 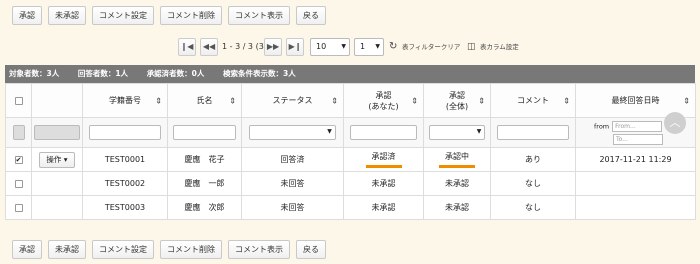 I want to click on header-name-label: 氏名, so click(x=204, y=100).